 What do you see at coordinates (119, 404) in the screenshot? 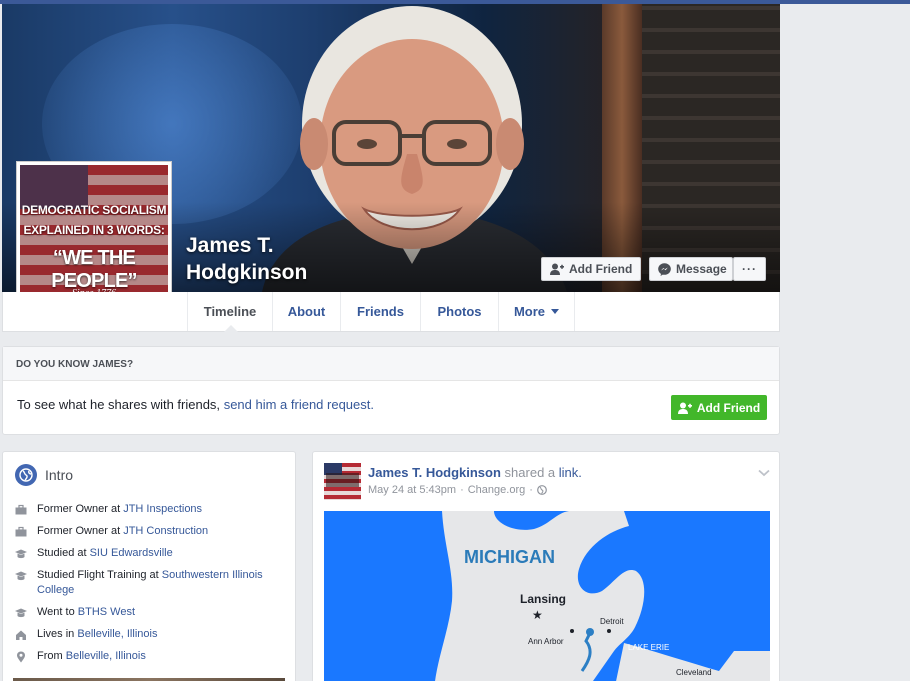
I see `do-you-know-message: To see what he shares with friends,` at bounding box center [119, 404].